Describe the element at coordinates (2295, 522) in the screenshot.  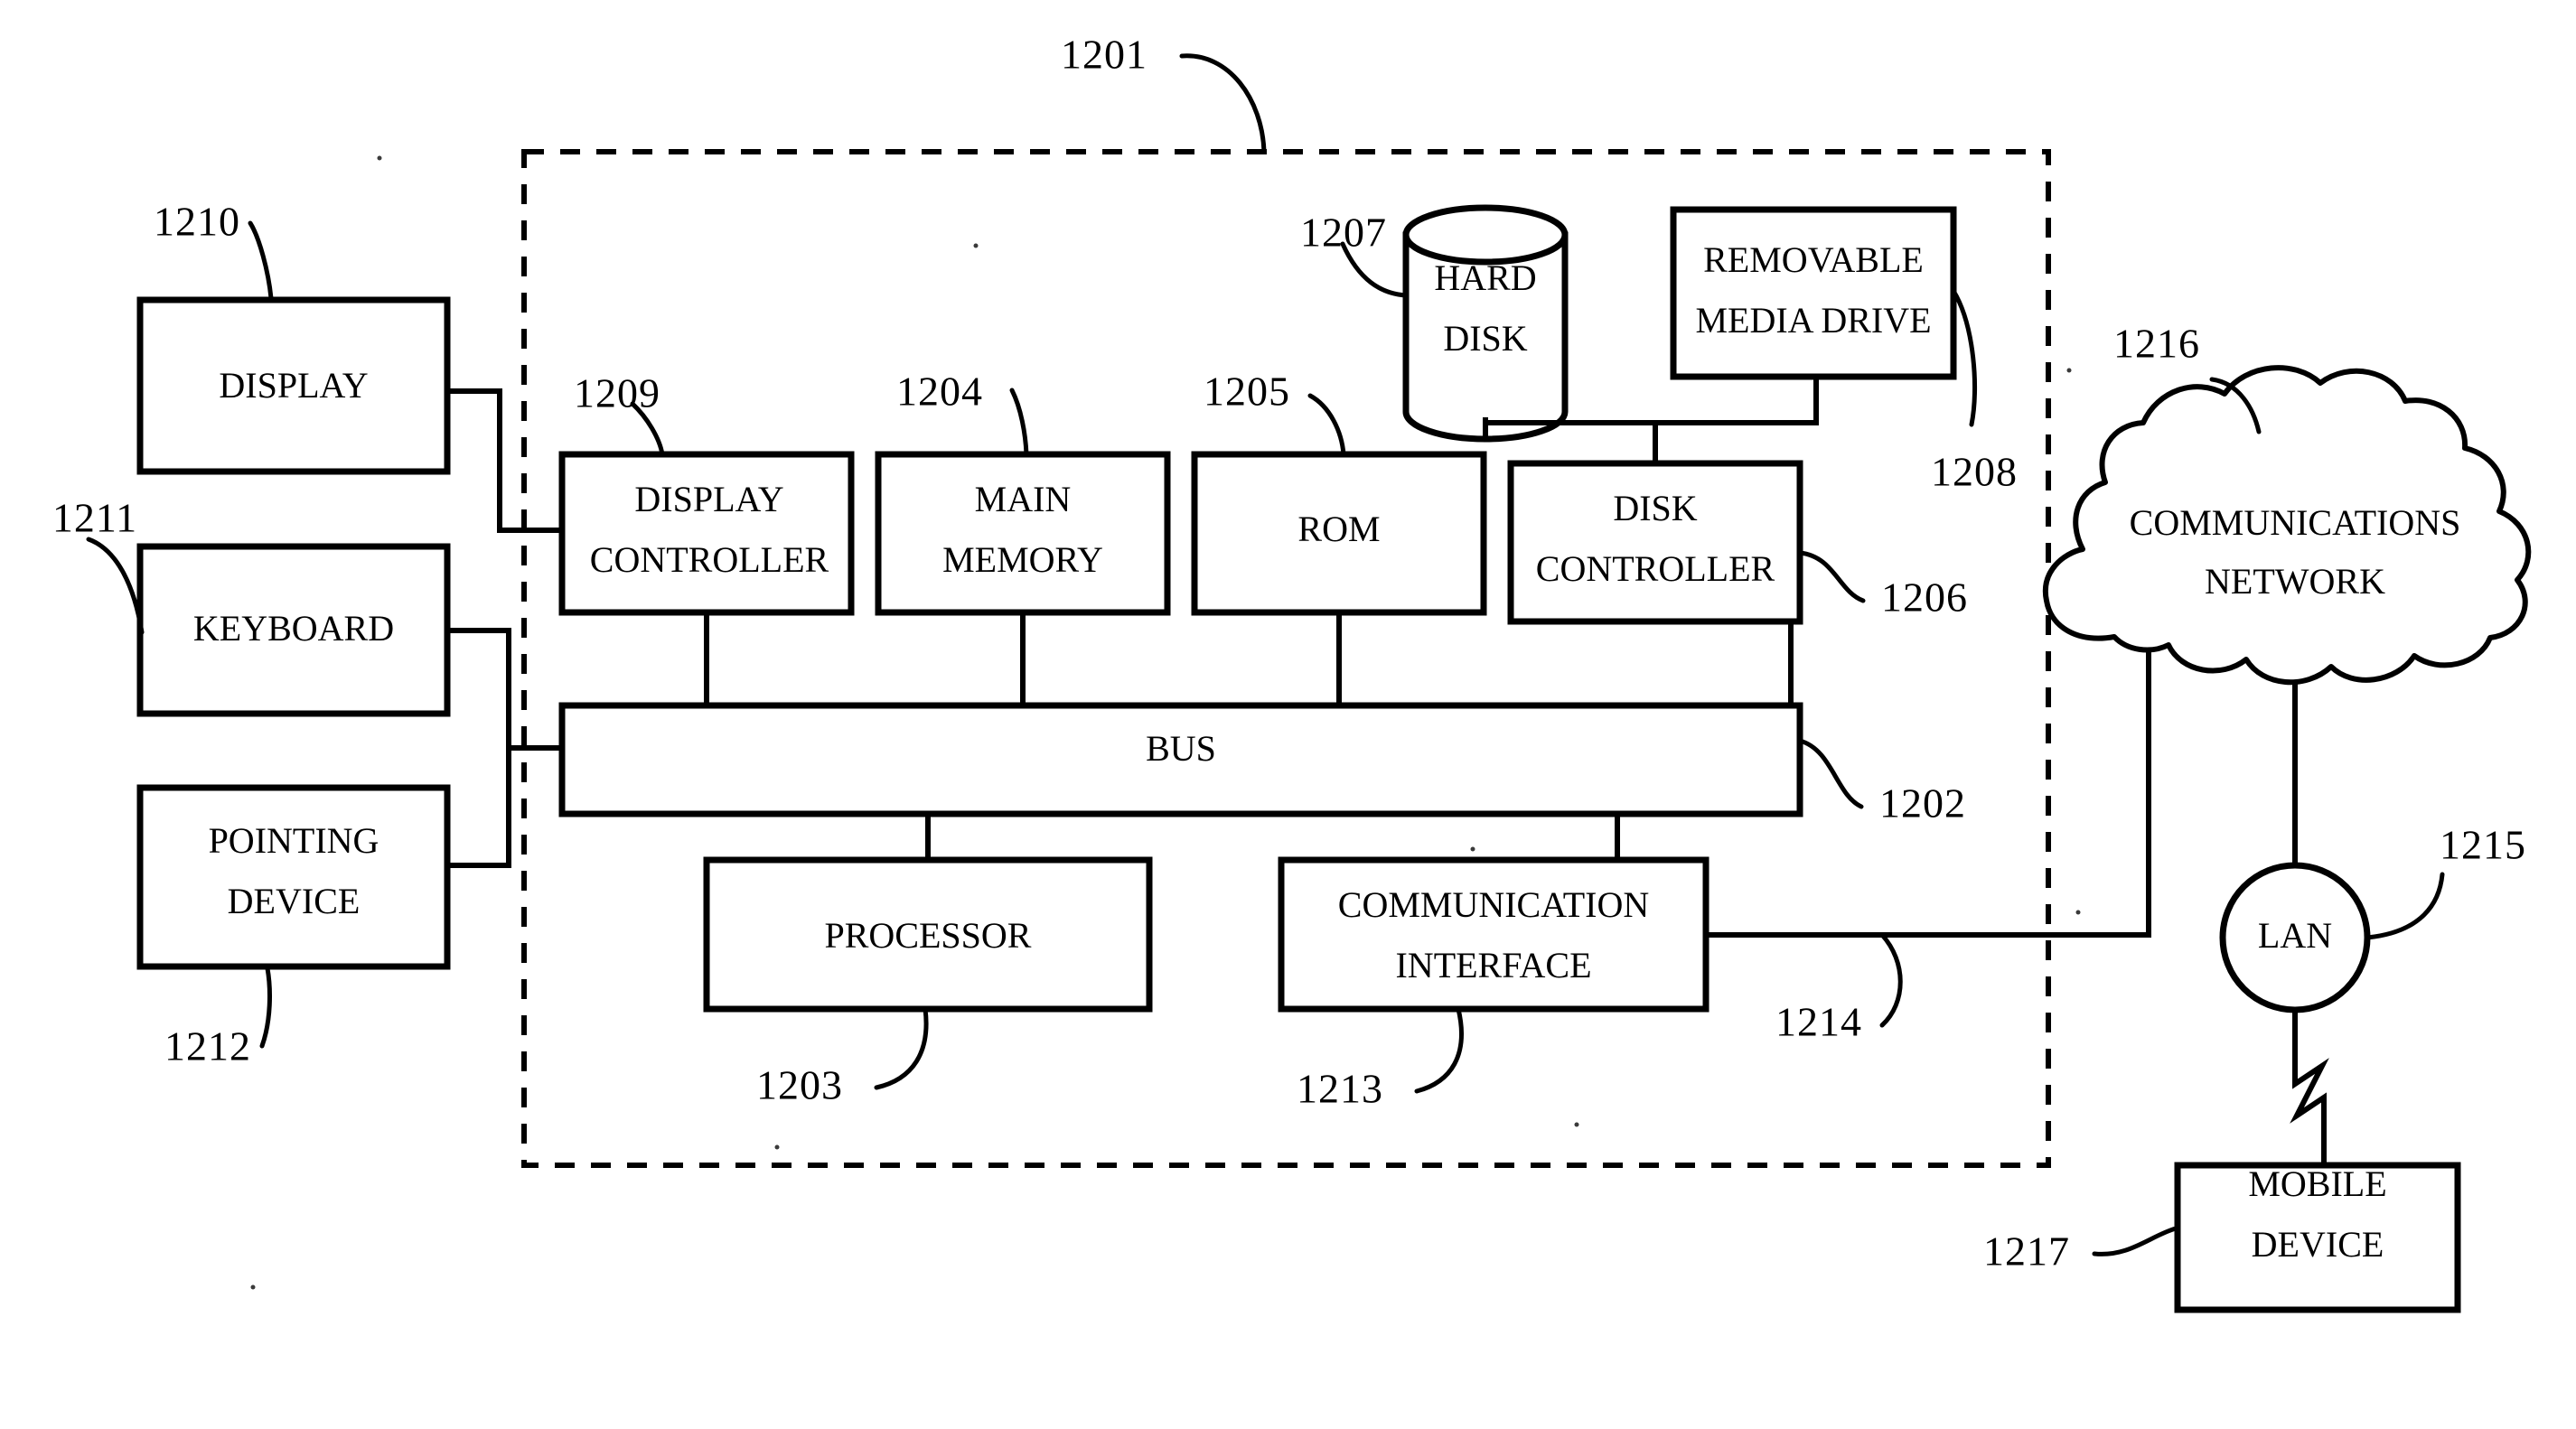
I see `communications-network-label-line1: COMMUNICATIONS` at that location.